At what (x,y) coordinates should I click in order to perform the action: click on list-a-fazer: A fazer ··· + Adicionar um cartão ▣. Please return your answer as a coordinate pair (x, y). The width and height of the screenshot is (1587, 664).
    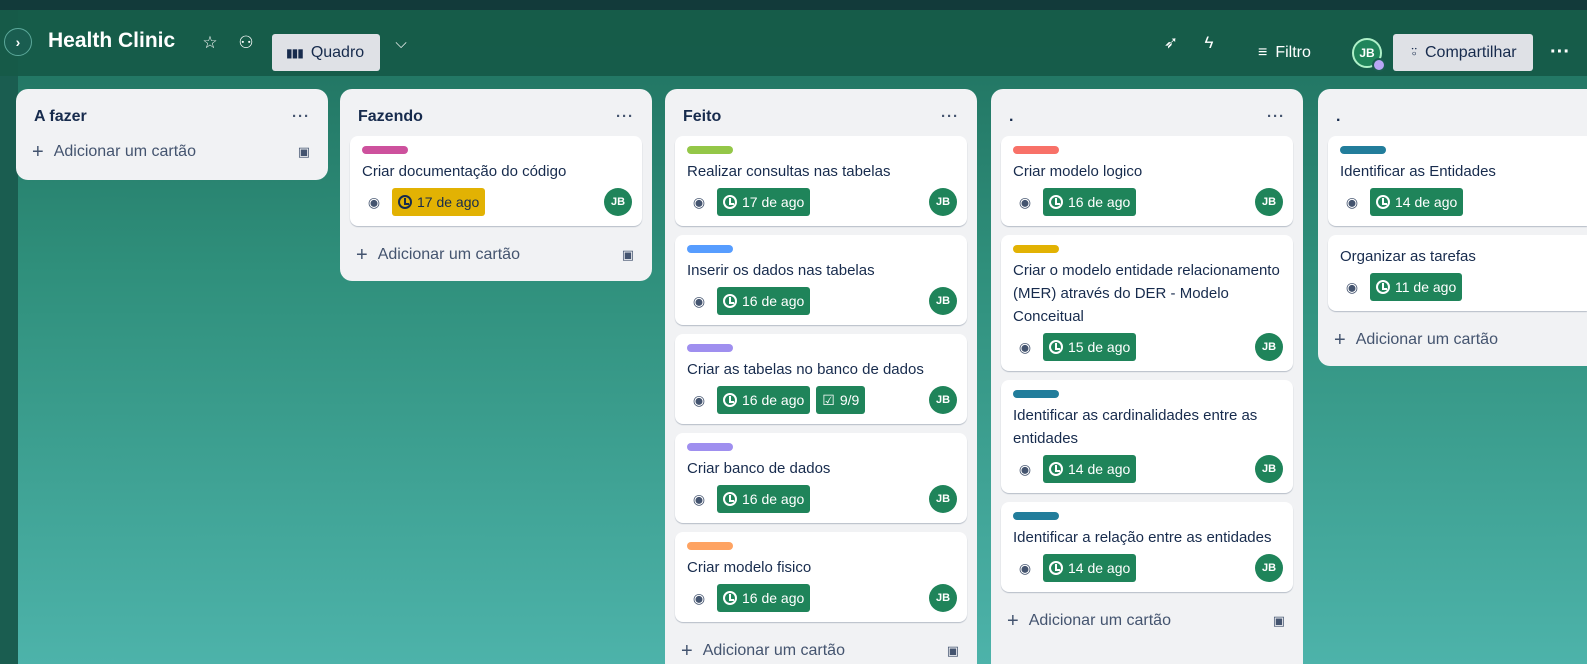
    Looking at the image, I should click on (172, 134).